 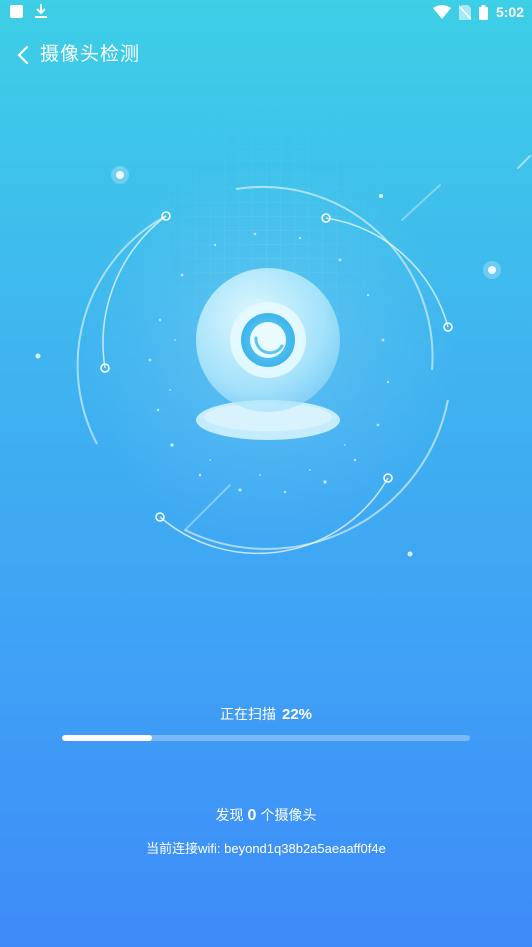 I want to click on wifi-icon, so click(x=441, y=12).